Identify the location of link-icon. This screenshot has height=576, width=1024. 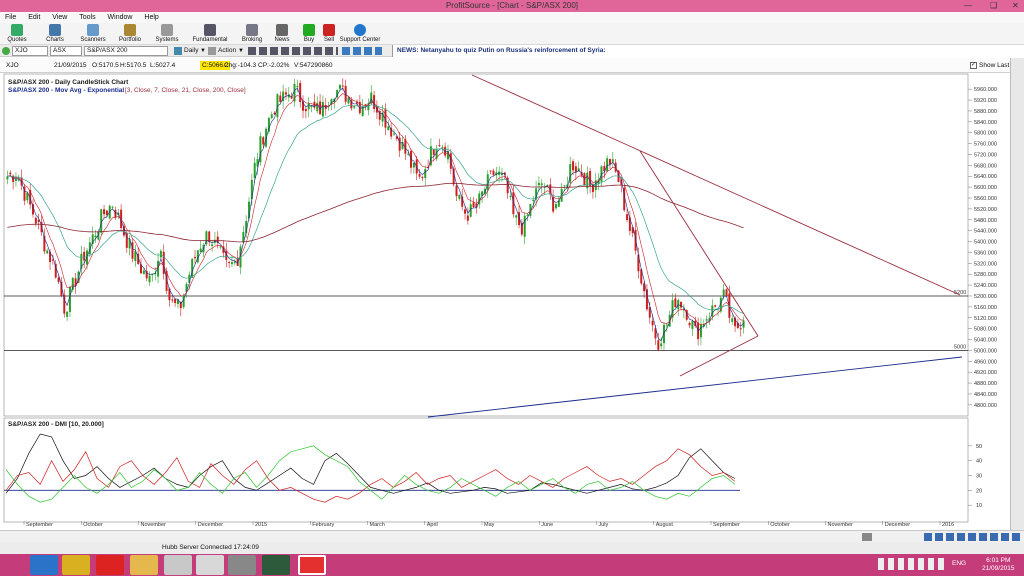
(6, 51).